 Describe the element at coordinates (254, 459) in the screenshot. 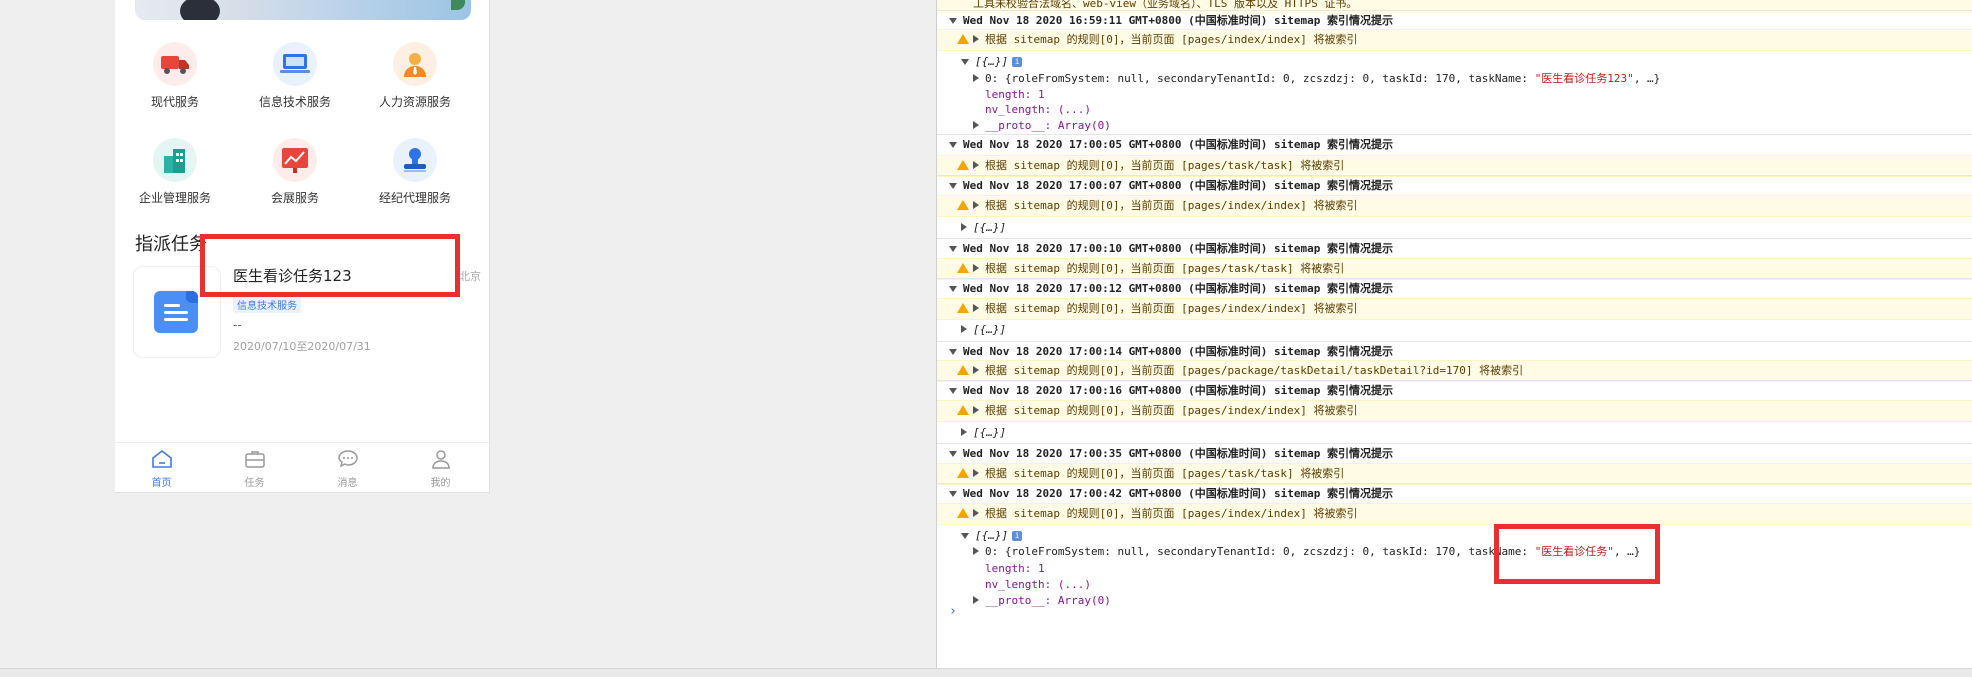

I see `briefcase-icon` at that location.